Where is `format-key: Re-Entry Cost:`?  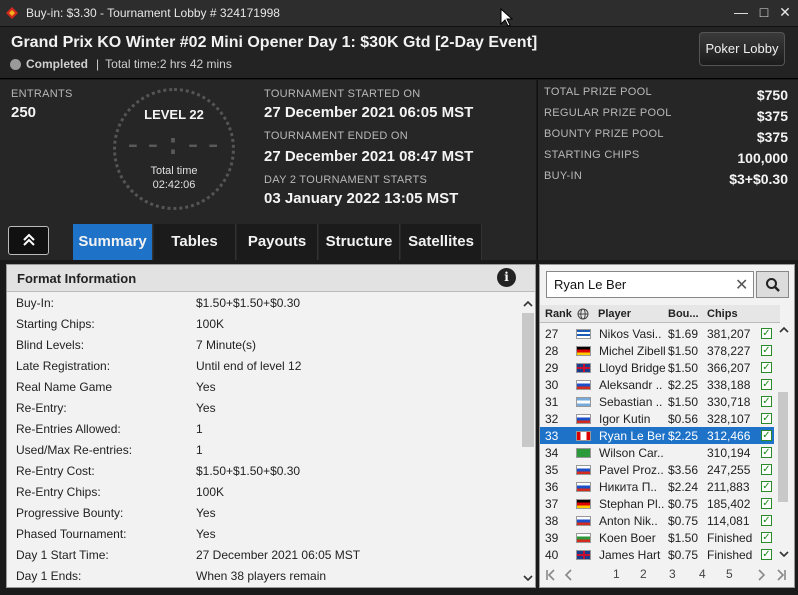
format-key: Re-Entry Cost: is located at coordinates (55, 471).